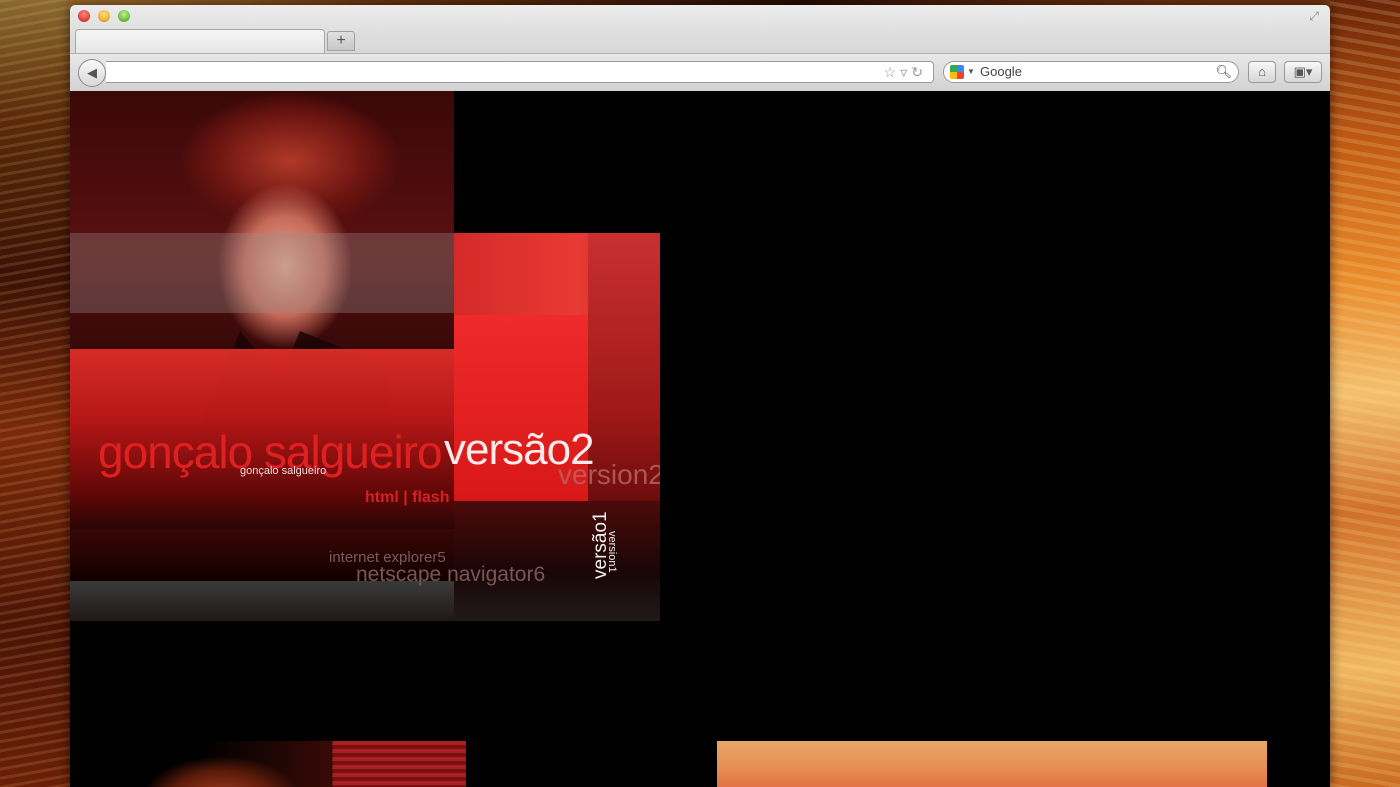  I want to click on home-button: ⌂, so click(1262, 72).